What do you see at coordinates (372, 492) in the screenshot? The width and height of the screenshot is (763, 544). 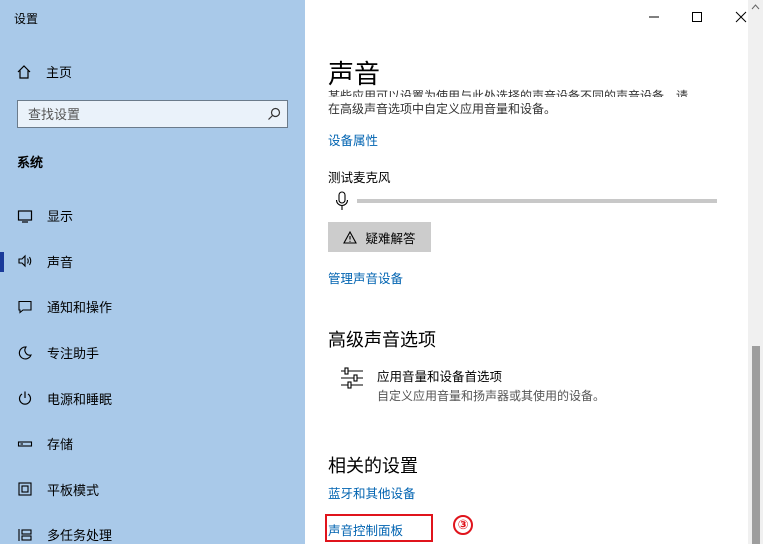 I see `bluetooth-devices-link: 蓝牙和其他设备` at bounding box center [372, 492].